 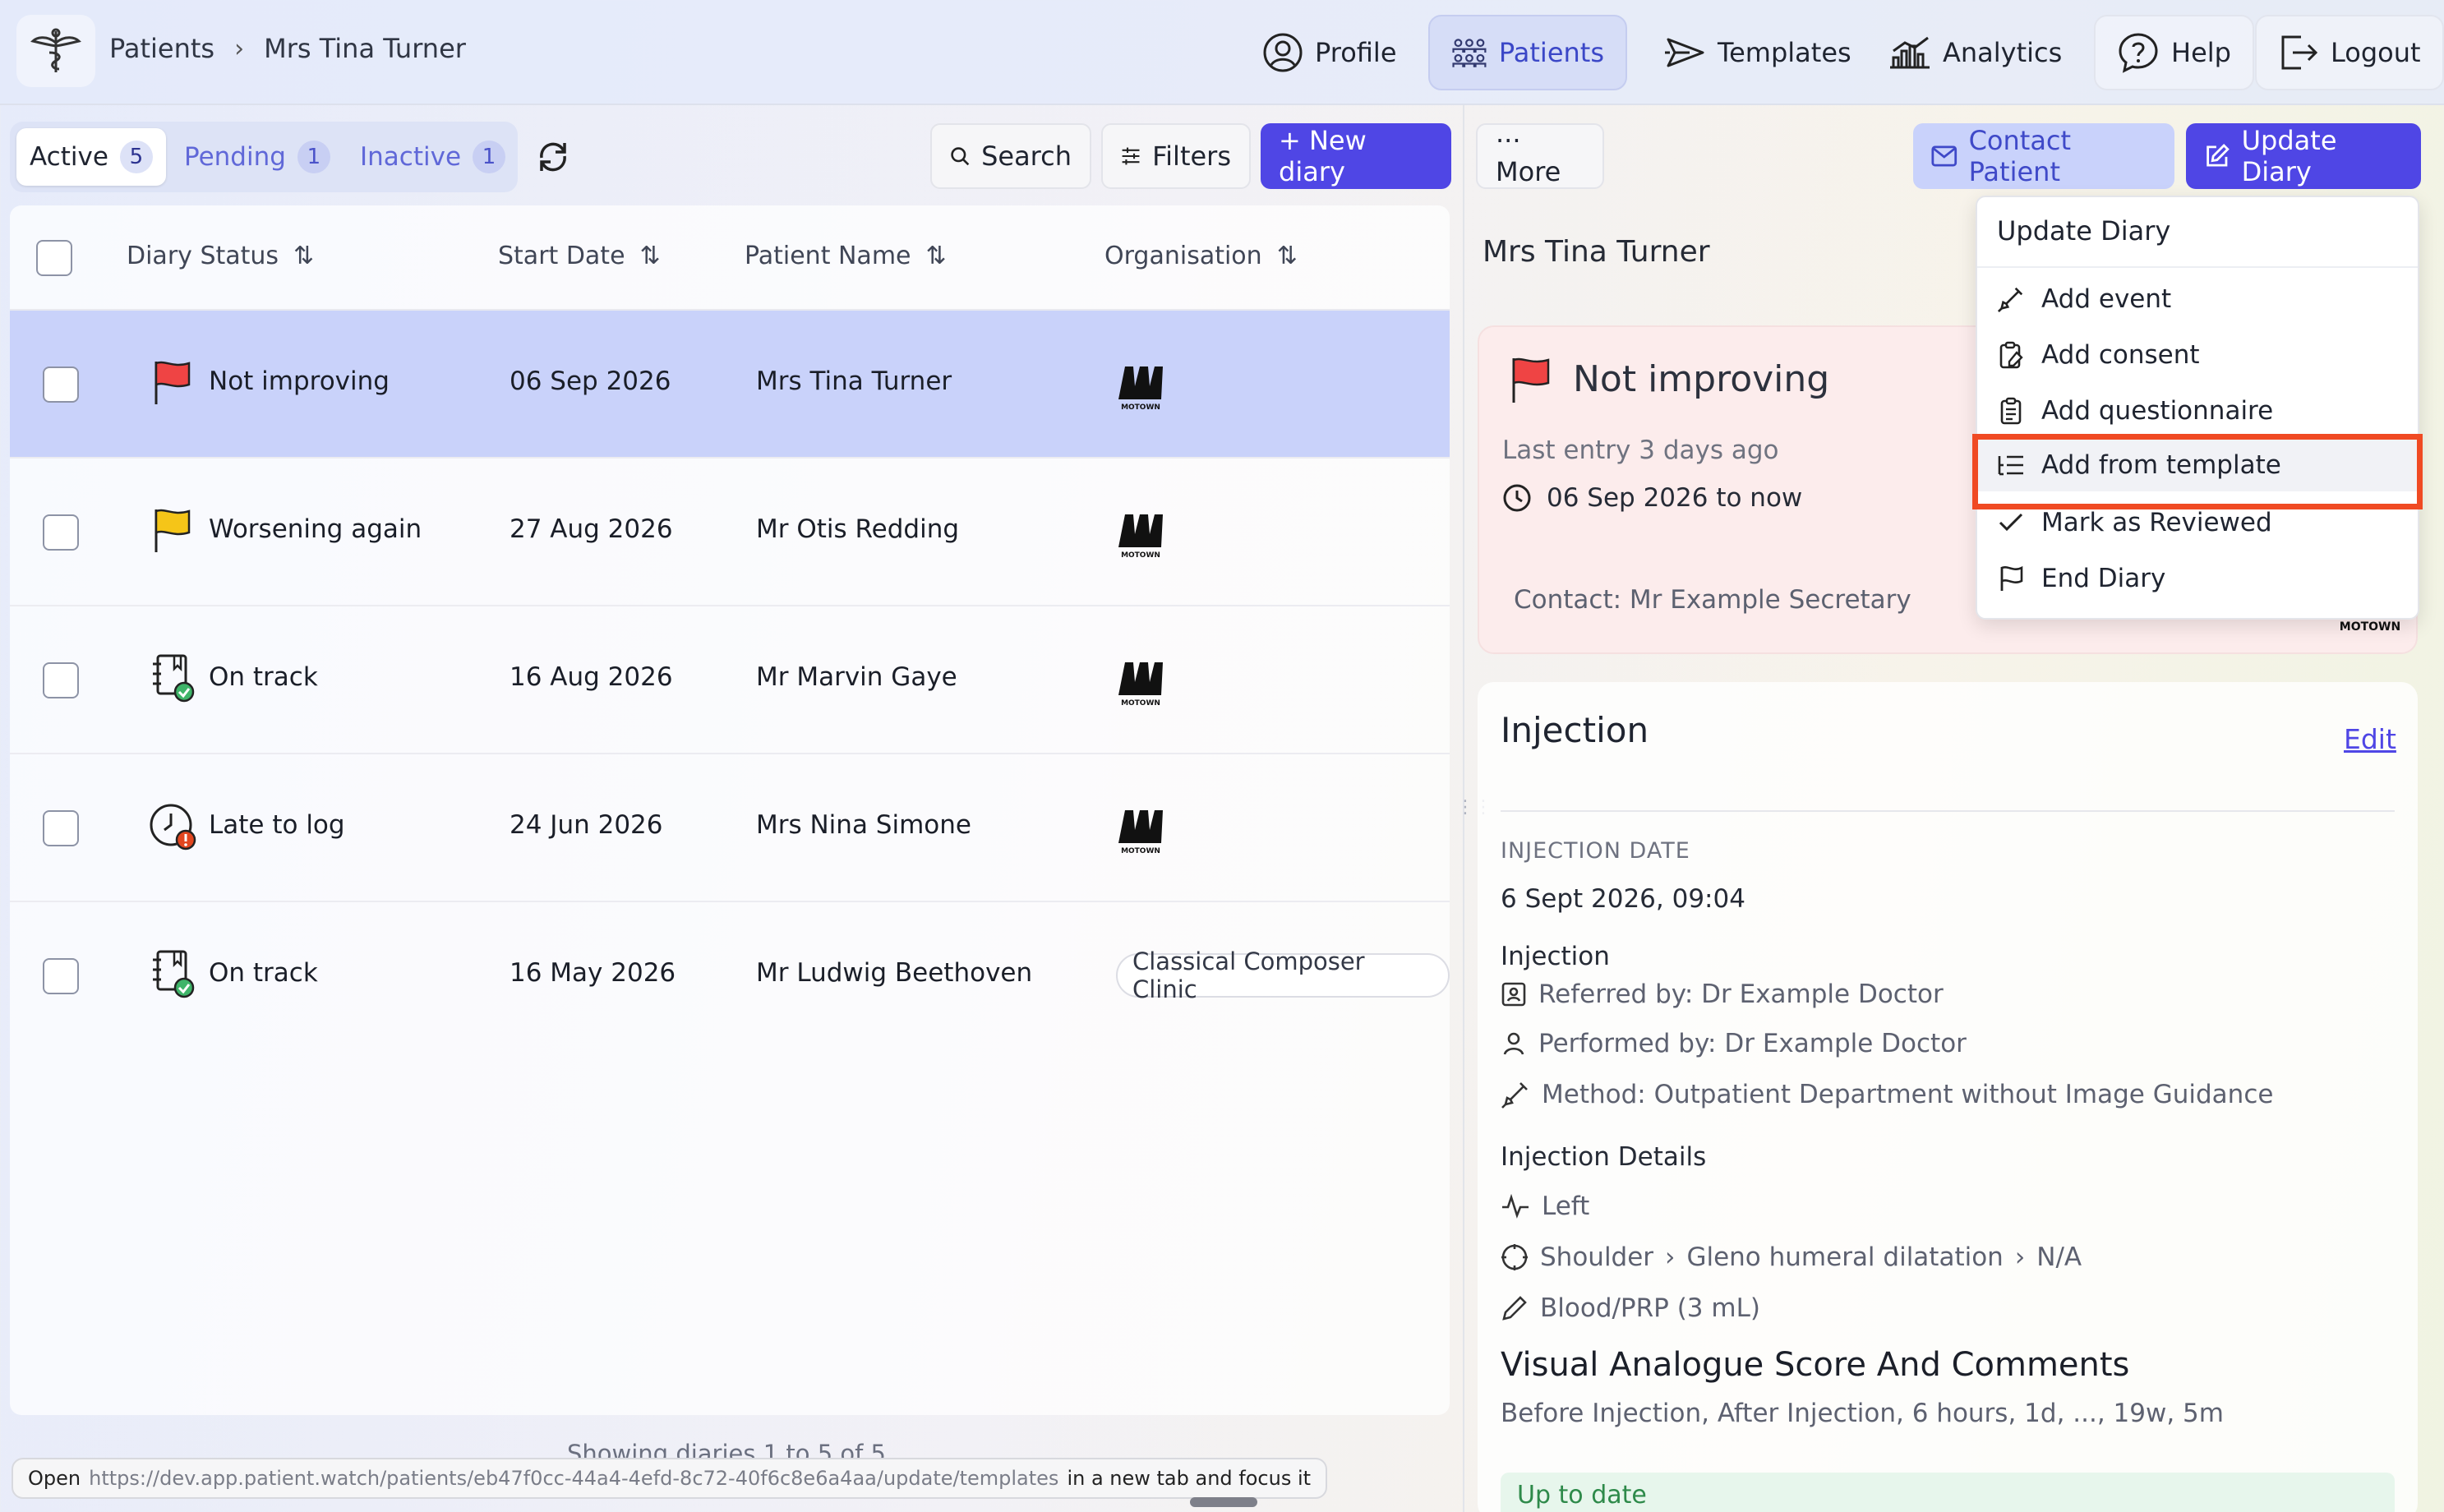 What do you see at coordinates (1712, 600) in the screenshot?
I see `contact-text: Contact: Mr Example Secretary` at bounding box center [1712, 600].